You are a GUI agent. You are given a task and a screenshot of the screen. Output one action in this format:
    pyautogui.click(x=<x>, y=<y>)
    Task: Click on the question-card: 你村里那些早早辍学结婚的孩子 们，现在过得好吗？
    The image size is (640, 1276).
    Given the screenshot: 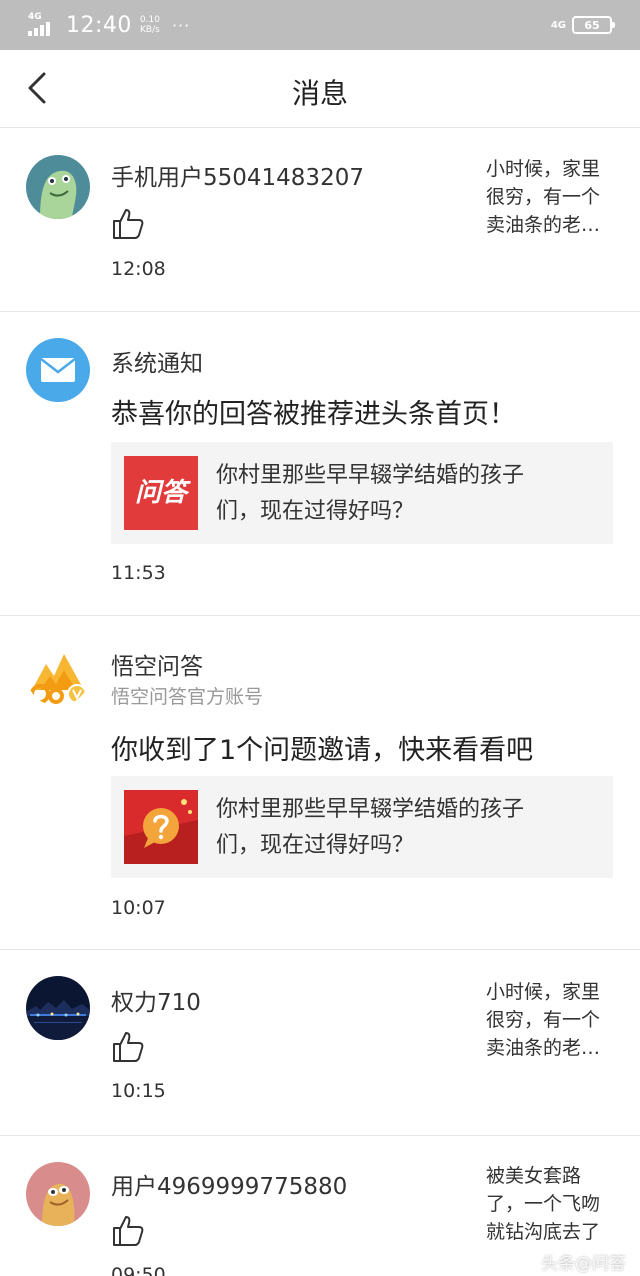 What is the action you would take?
    pyautogui.click(x=362, y=827)
    